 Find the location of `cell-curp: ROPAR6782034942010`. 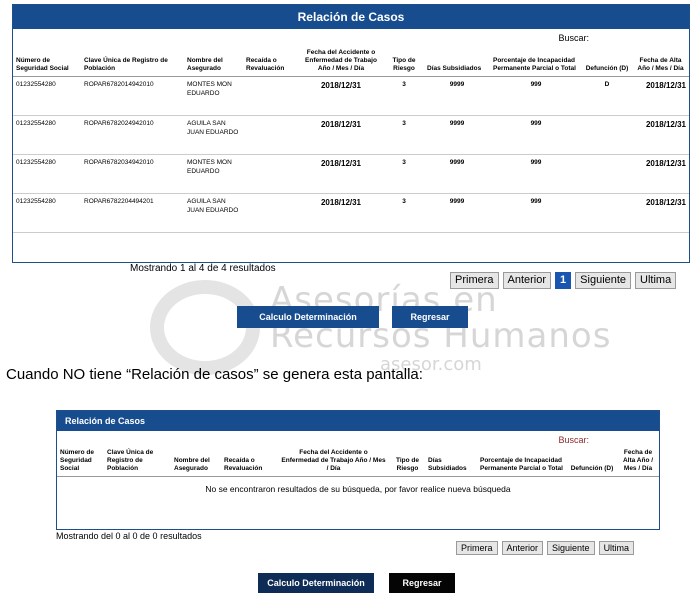

cell-curp: ROPAR6782034942010 is located at coordinates (132, 174).